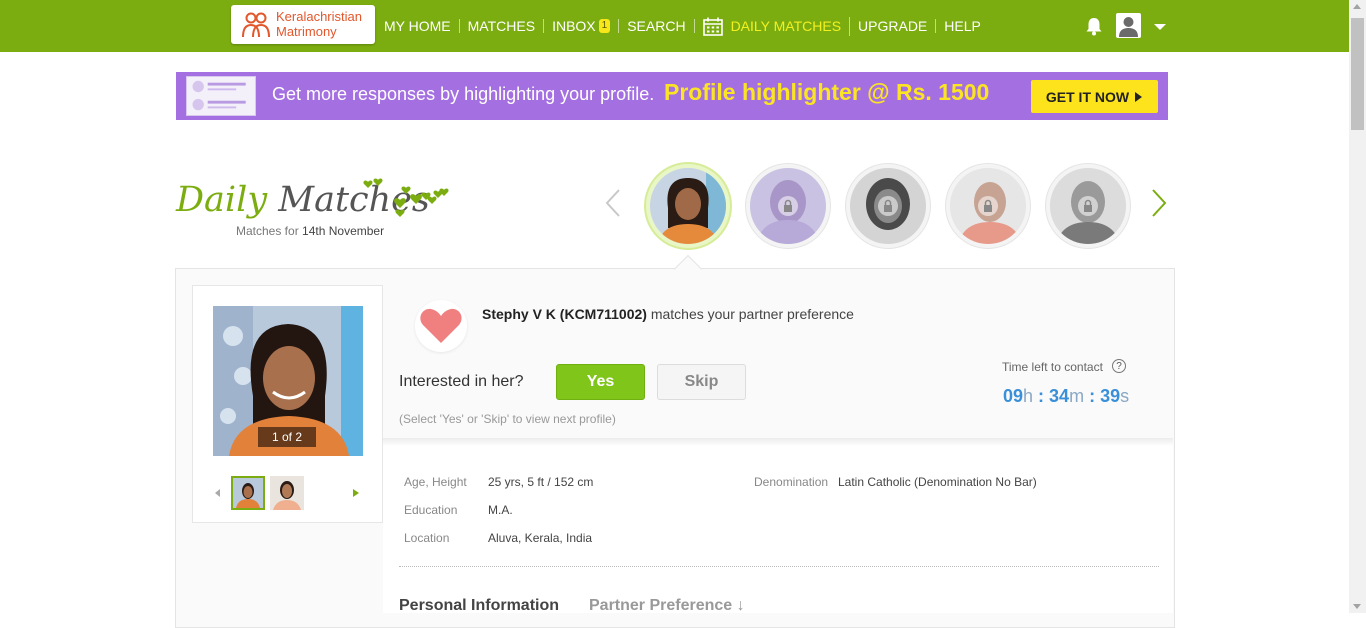 The image size is (1366, 628). Describe the element at coordinates (779, 566) in the screenshot. I see `dotted-divider` at that location.